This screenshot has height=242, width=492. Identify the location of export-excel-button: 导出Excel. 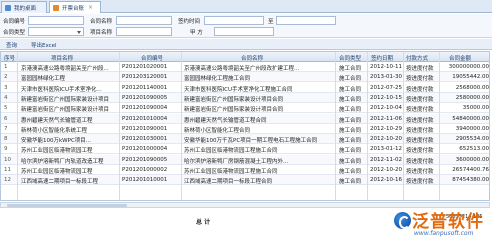
(44, 44).